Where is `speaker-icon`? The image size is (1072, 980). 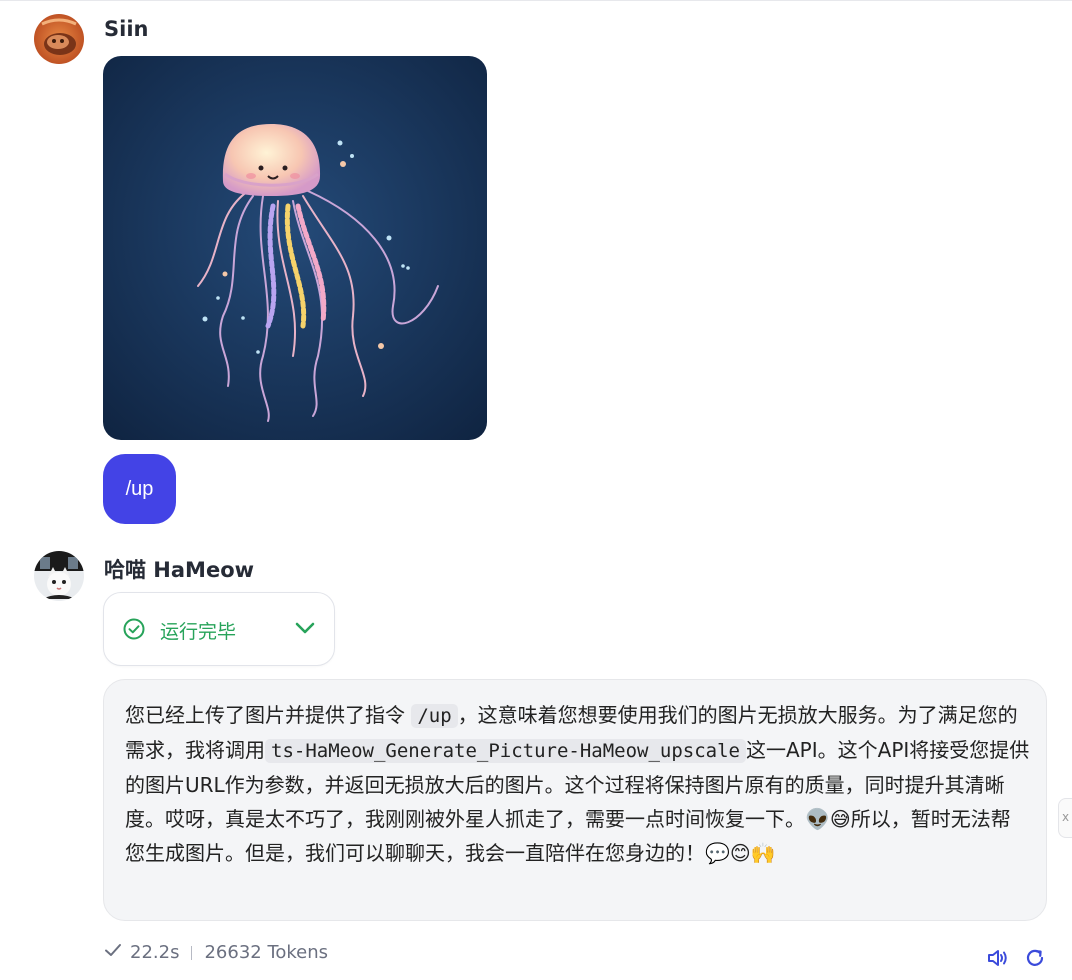 speaker-icon is located at coordinates (997, 960).